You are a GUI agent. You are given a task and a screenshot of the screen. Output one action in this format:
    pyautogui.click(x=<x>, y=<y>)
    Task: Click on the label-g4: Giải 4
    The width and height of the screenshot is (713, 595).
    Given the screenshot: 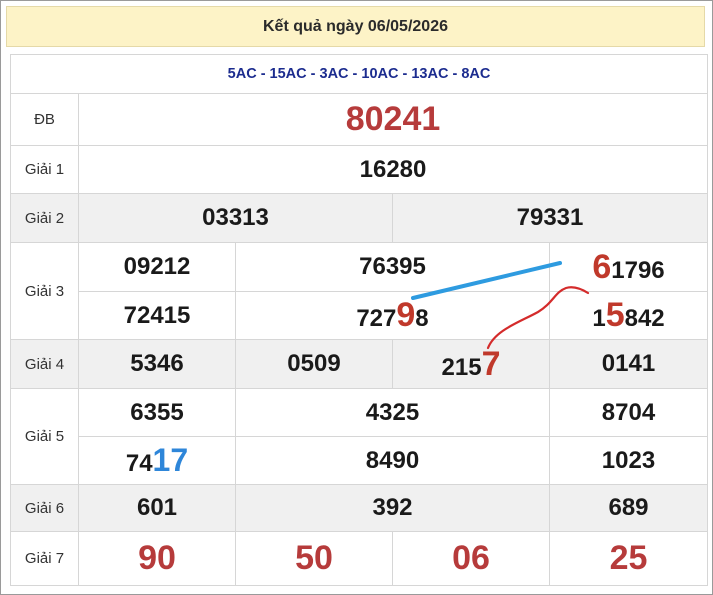 What is the action you would take?
    pyautogui.click(x=44, y=364)
    